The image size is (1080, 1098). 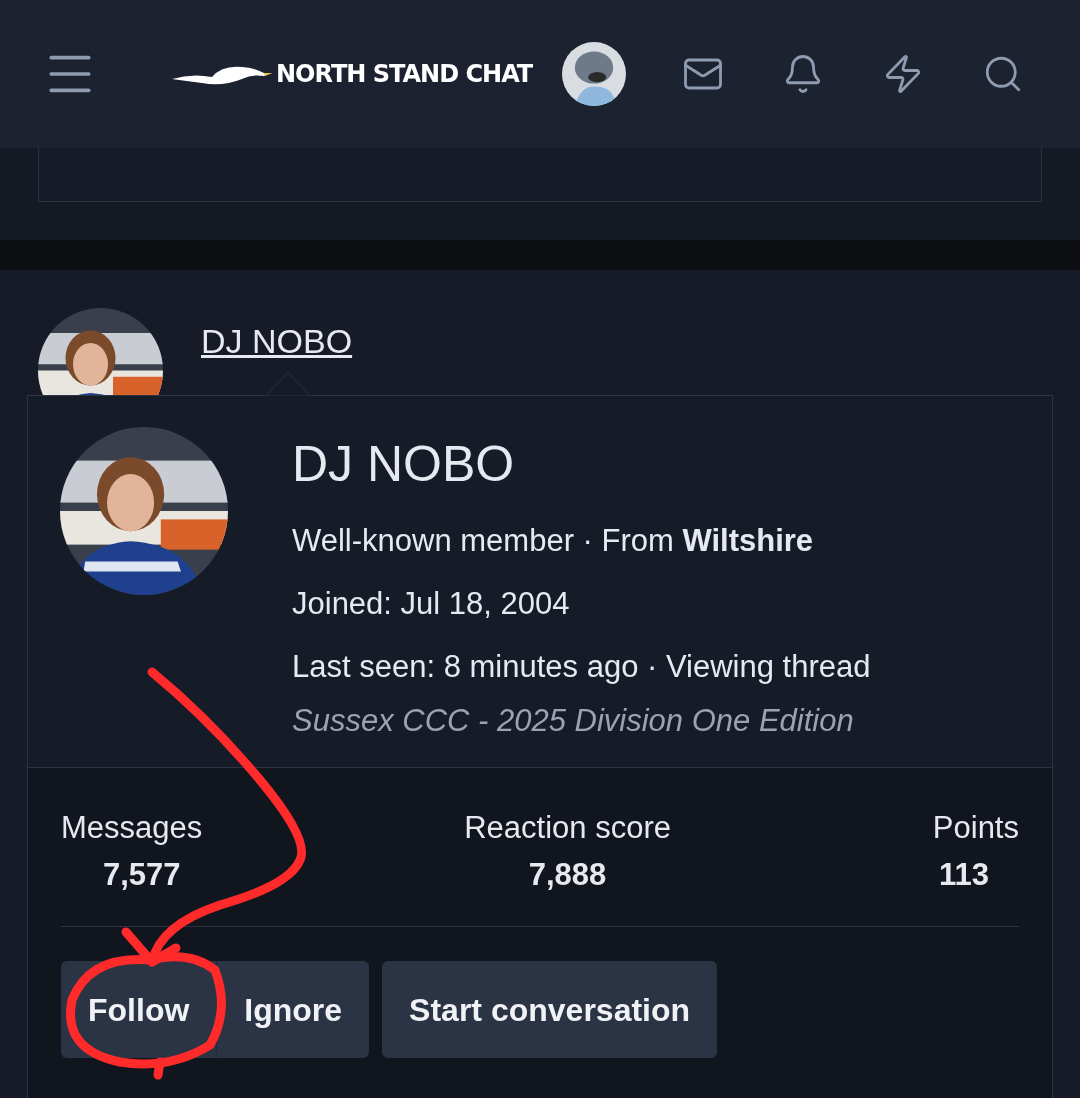 What do you see at coordinates (567, 875) in the screenshot?
I see `stat-value: 7,888` at bounding box center [567, 875].